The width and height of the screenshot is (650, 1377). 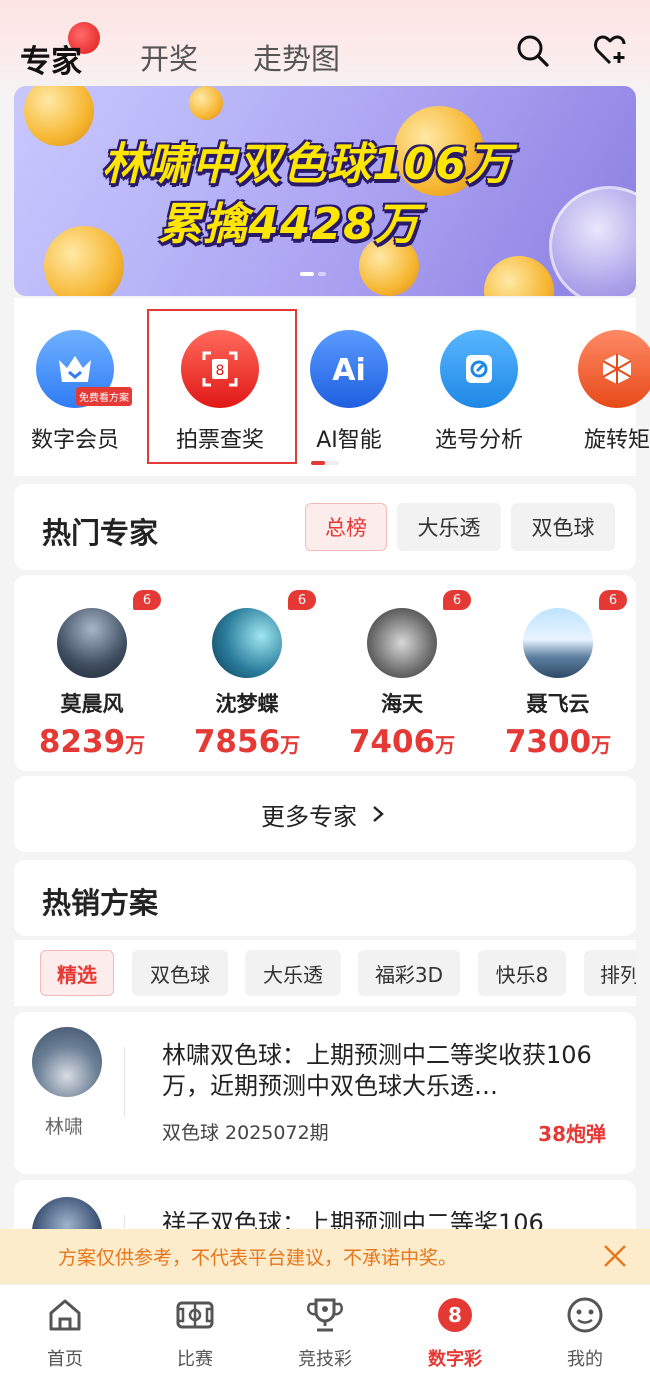 I want to click on nav-digital-lottery: 8 数字彩, so click(x=455, y=1333).